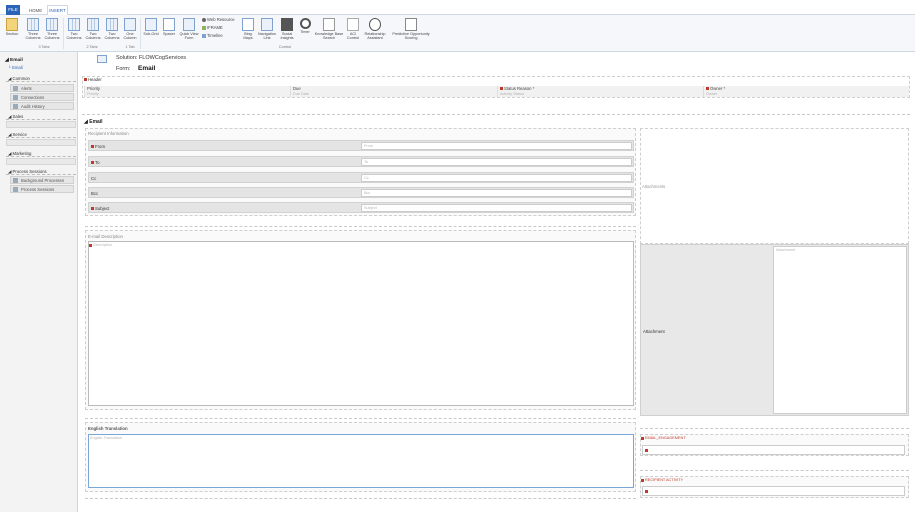 The height and width of the screenshot is (512, 915). I want to click on nav-item-alerts: Alerts, so click(42, 88).